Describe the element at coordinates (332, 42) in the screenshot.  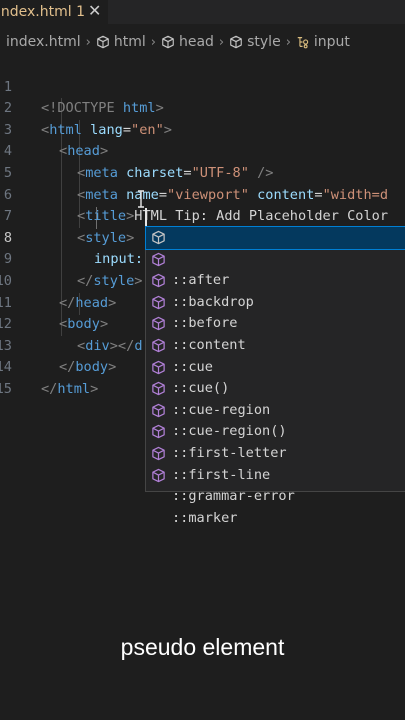
I see `breadcrumb-item-input: input` at that location.